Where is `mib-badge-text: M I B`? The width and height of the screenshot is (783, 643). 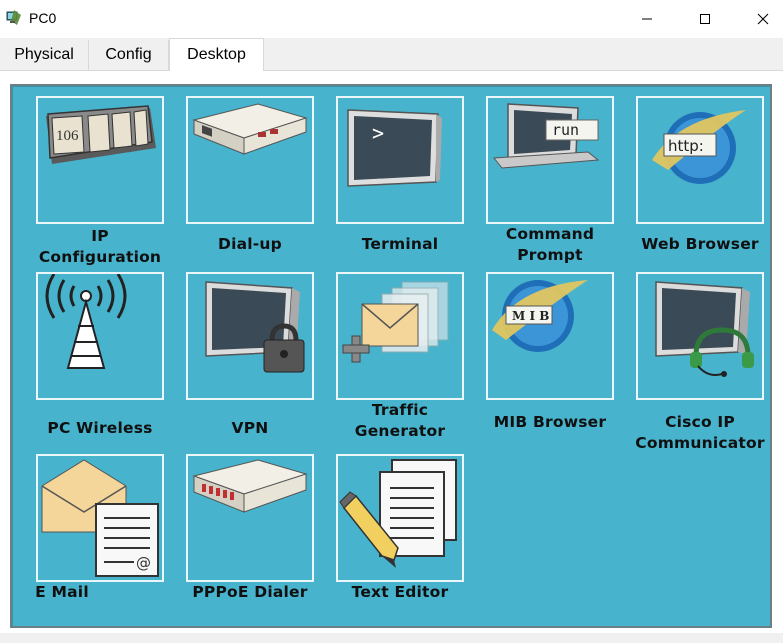 mib-badge-text: M I B is located at coordinates (530, 316).